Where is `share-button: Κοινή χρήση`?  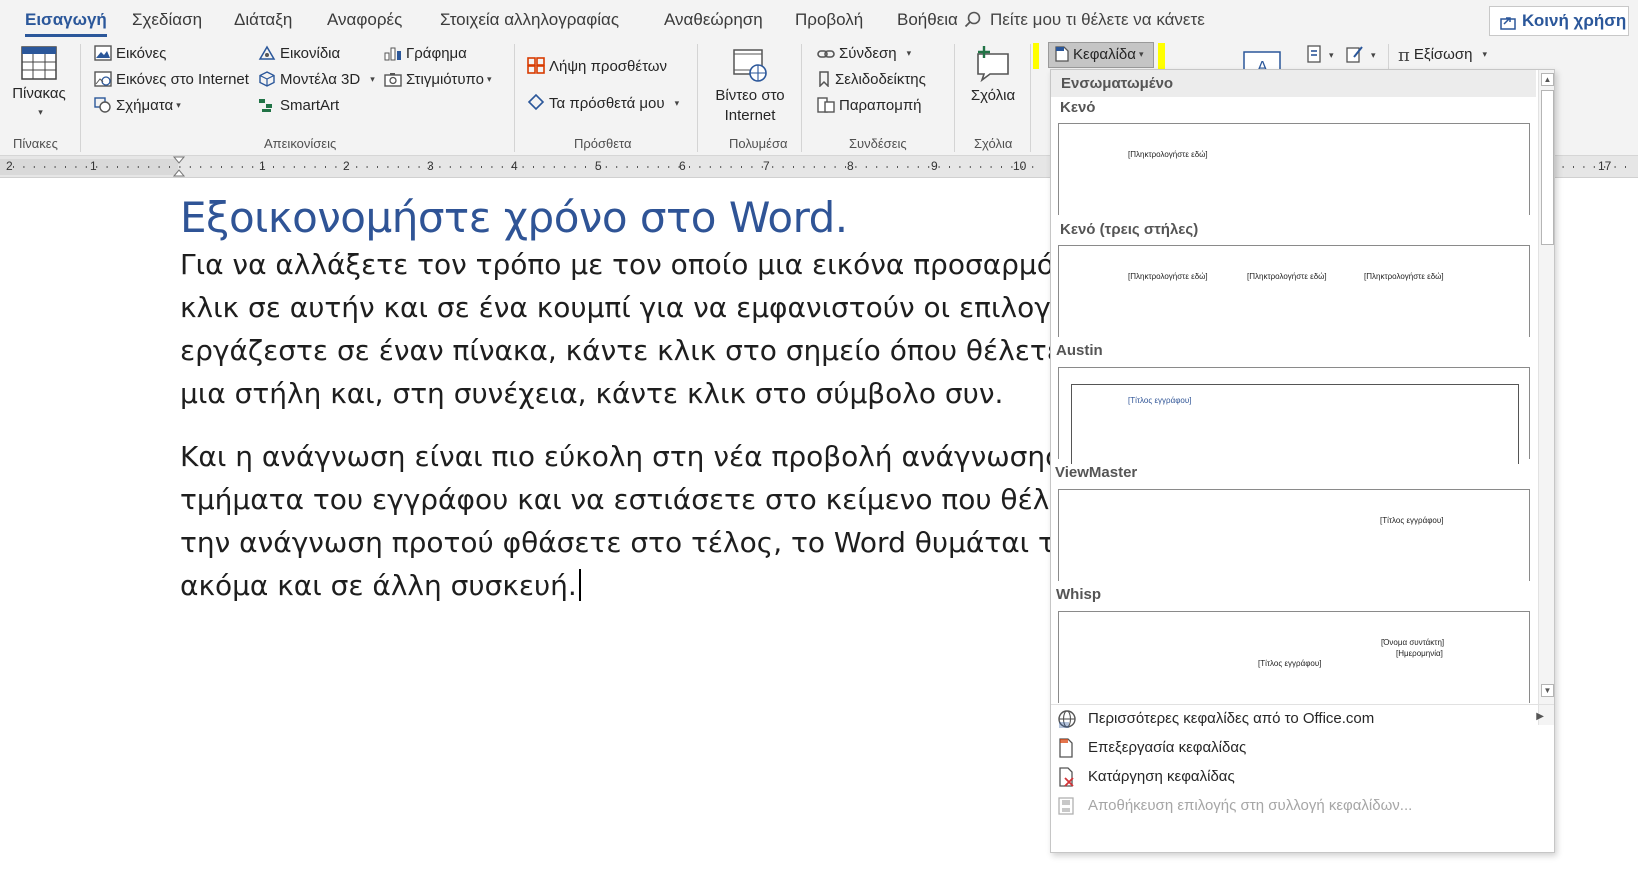
share-button: Κοινή χρήση is located at coordinates (1559, 21).